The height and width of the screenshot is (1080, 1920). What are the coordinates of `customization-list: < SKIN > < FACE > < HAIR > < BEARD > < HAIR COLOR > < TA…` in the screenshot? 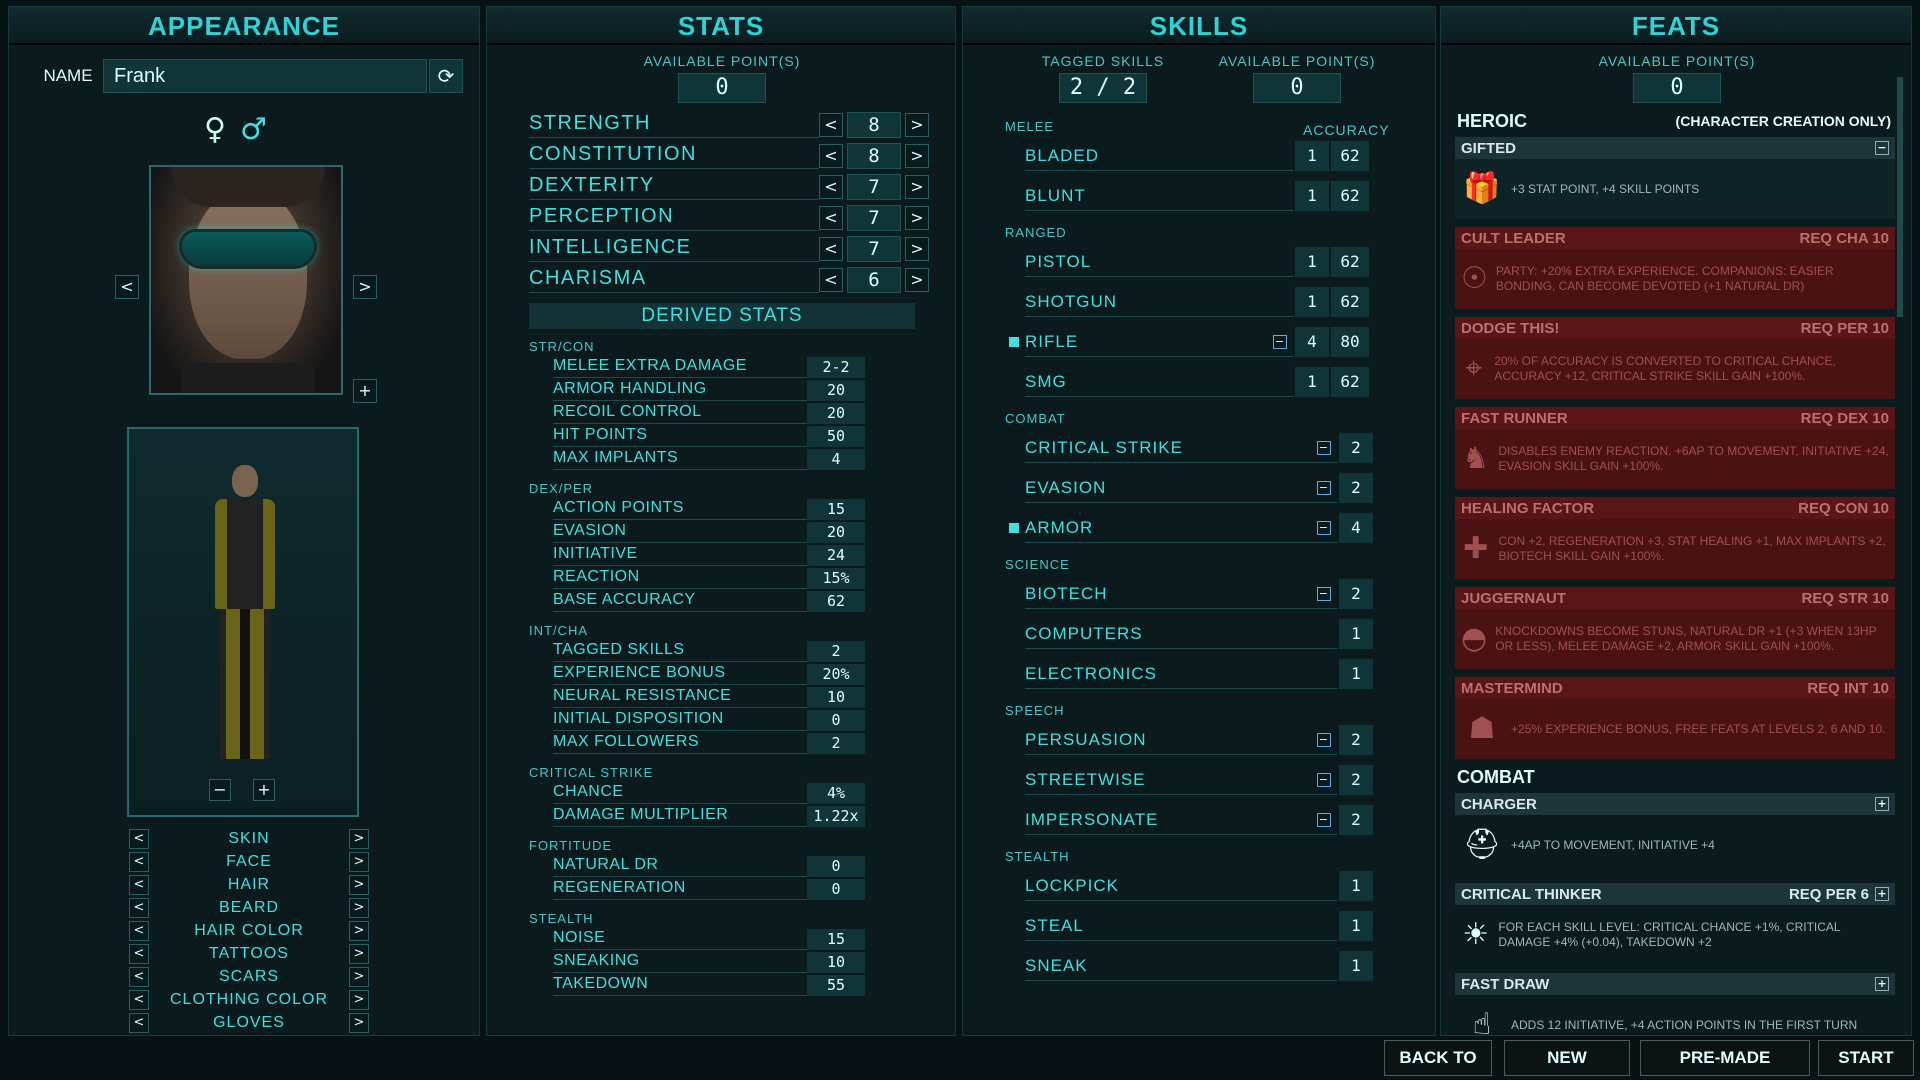 It's located at (249, 930).